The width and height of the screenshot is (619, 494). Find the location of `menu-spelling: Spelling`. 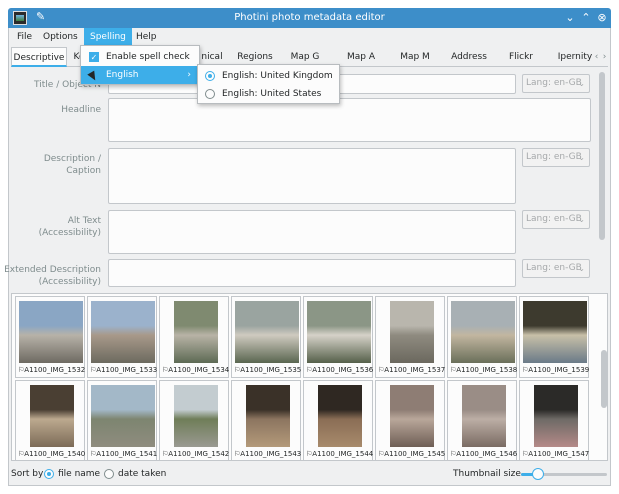

menu-spelling: Spelling is located at coordinates (108, 37).